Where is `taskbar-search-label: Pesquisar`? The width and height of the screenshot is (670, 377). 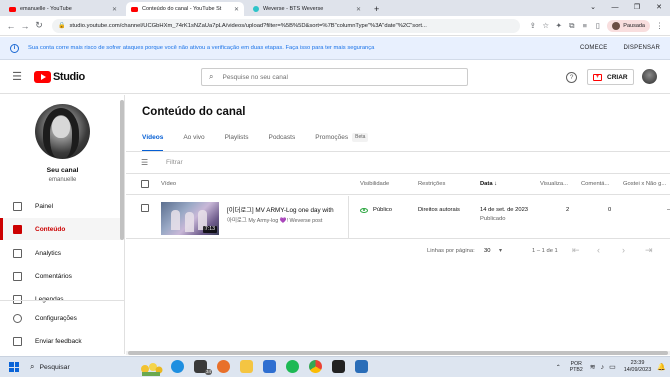 taskbar-search-label: Pesquisar is located at coordinates (54, 367).